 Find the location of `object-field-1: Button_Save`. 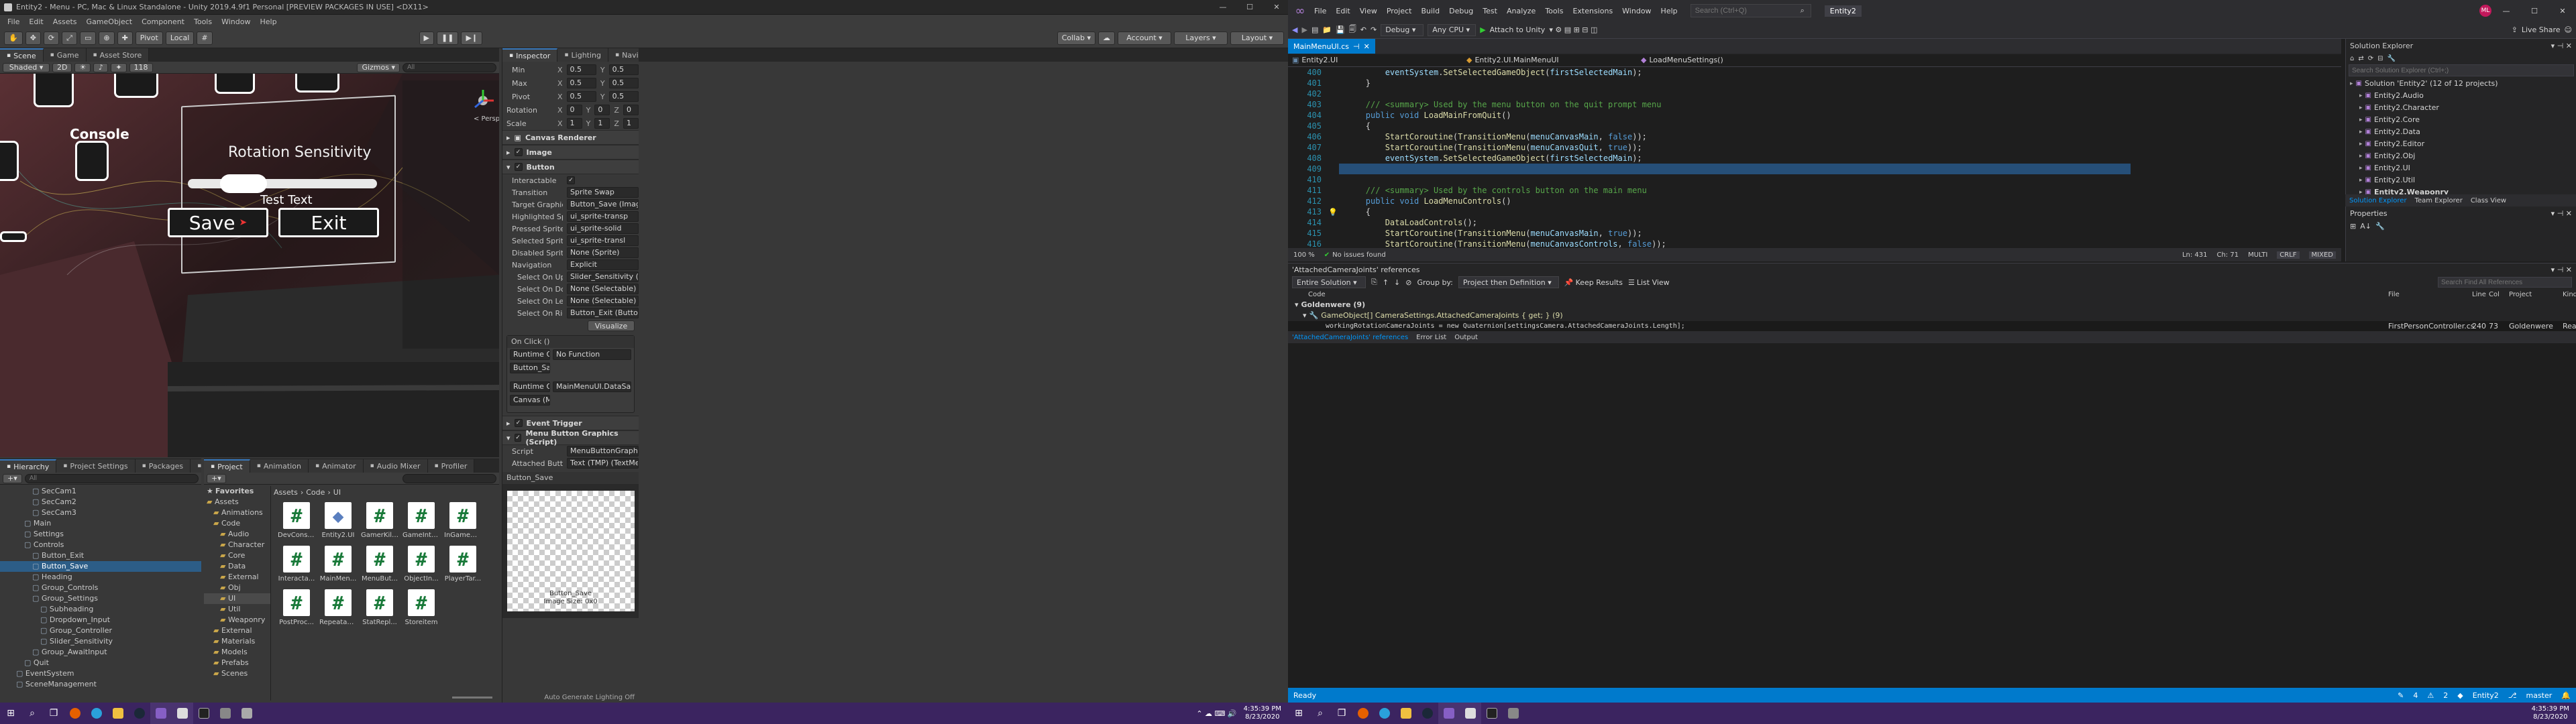

object-field-1: Button_Save is located at coordinates (530, 368).